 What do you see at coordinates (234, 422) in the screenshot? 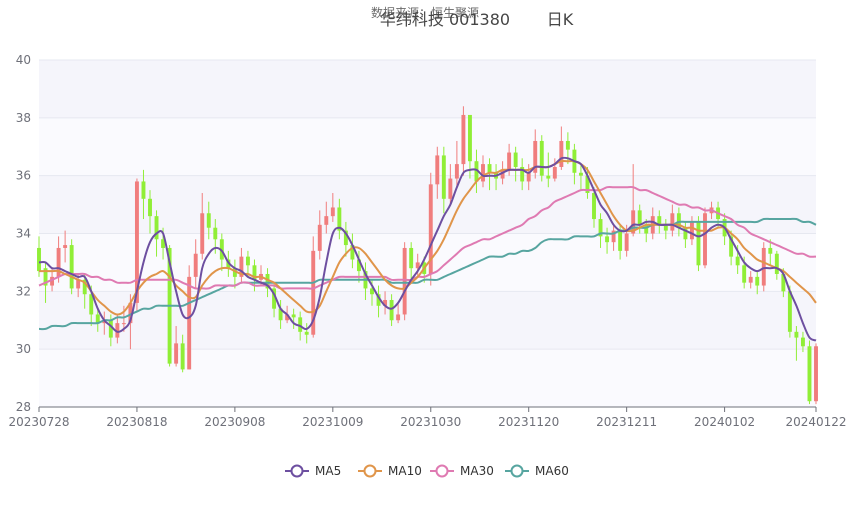
I see `x-tick-label: 20230908` at bounding box center [234, 422].